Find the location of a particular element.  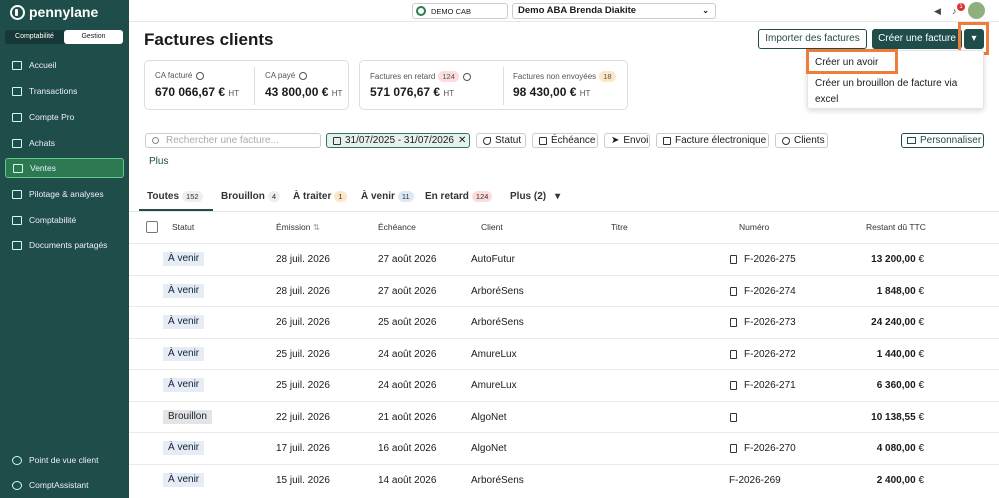

invoice-number: F-2026-274 is located at coordinates (770, 291).